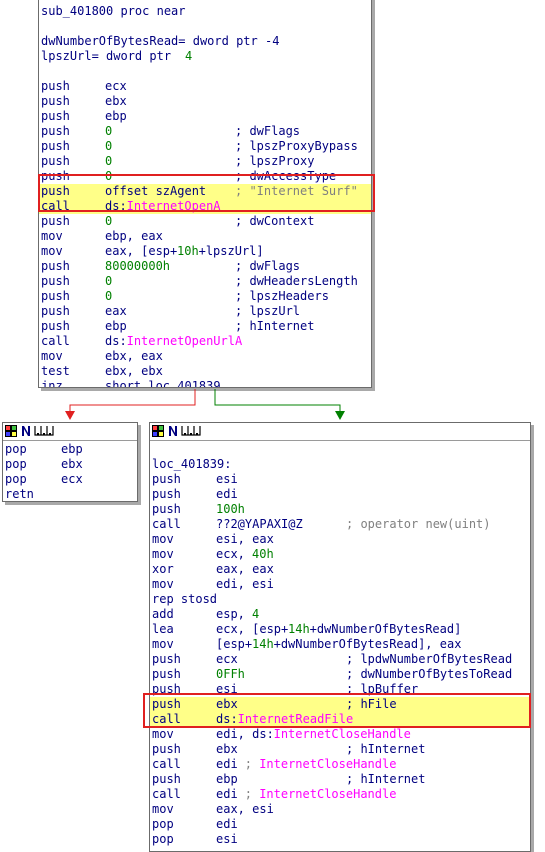  I want to click on false-branch-edge, so click(130, 404).